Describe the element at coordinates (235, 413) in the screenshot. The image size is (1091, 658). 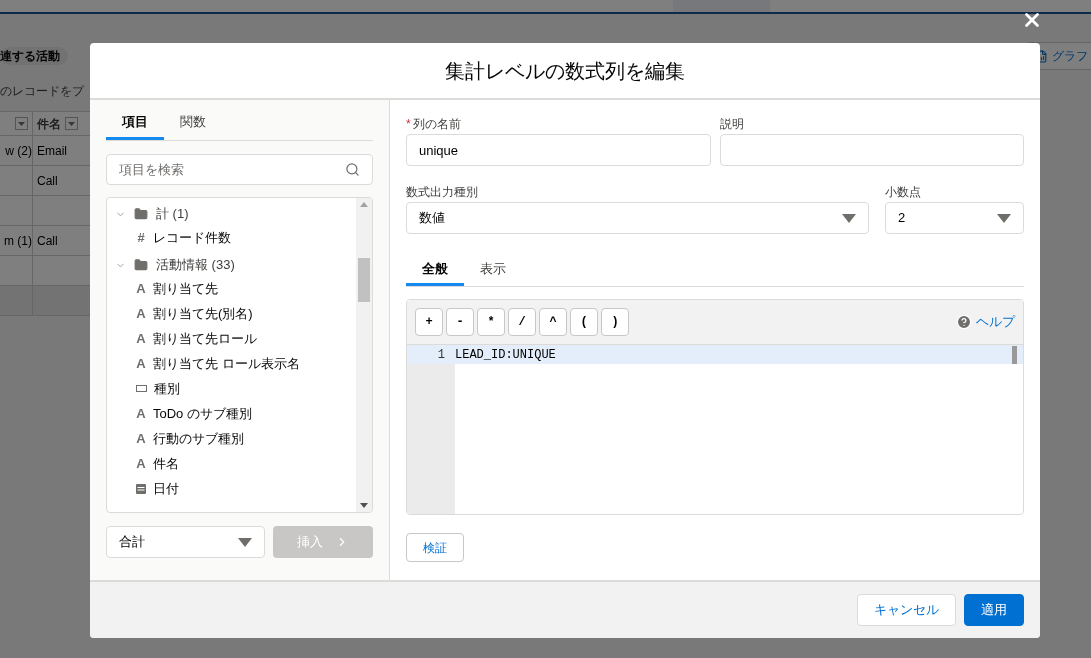
I see `field-item: A ToDo のサブ種別` at that location.